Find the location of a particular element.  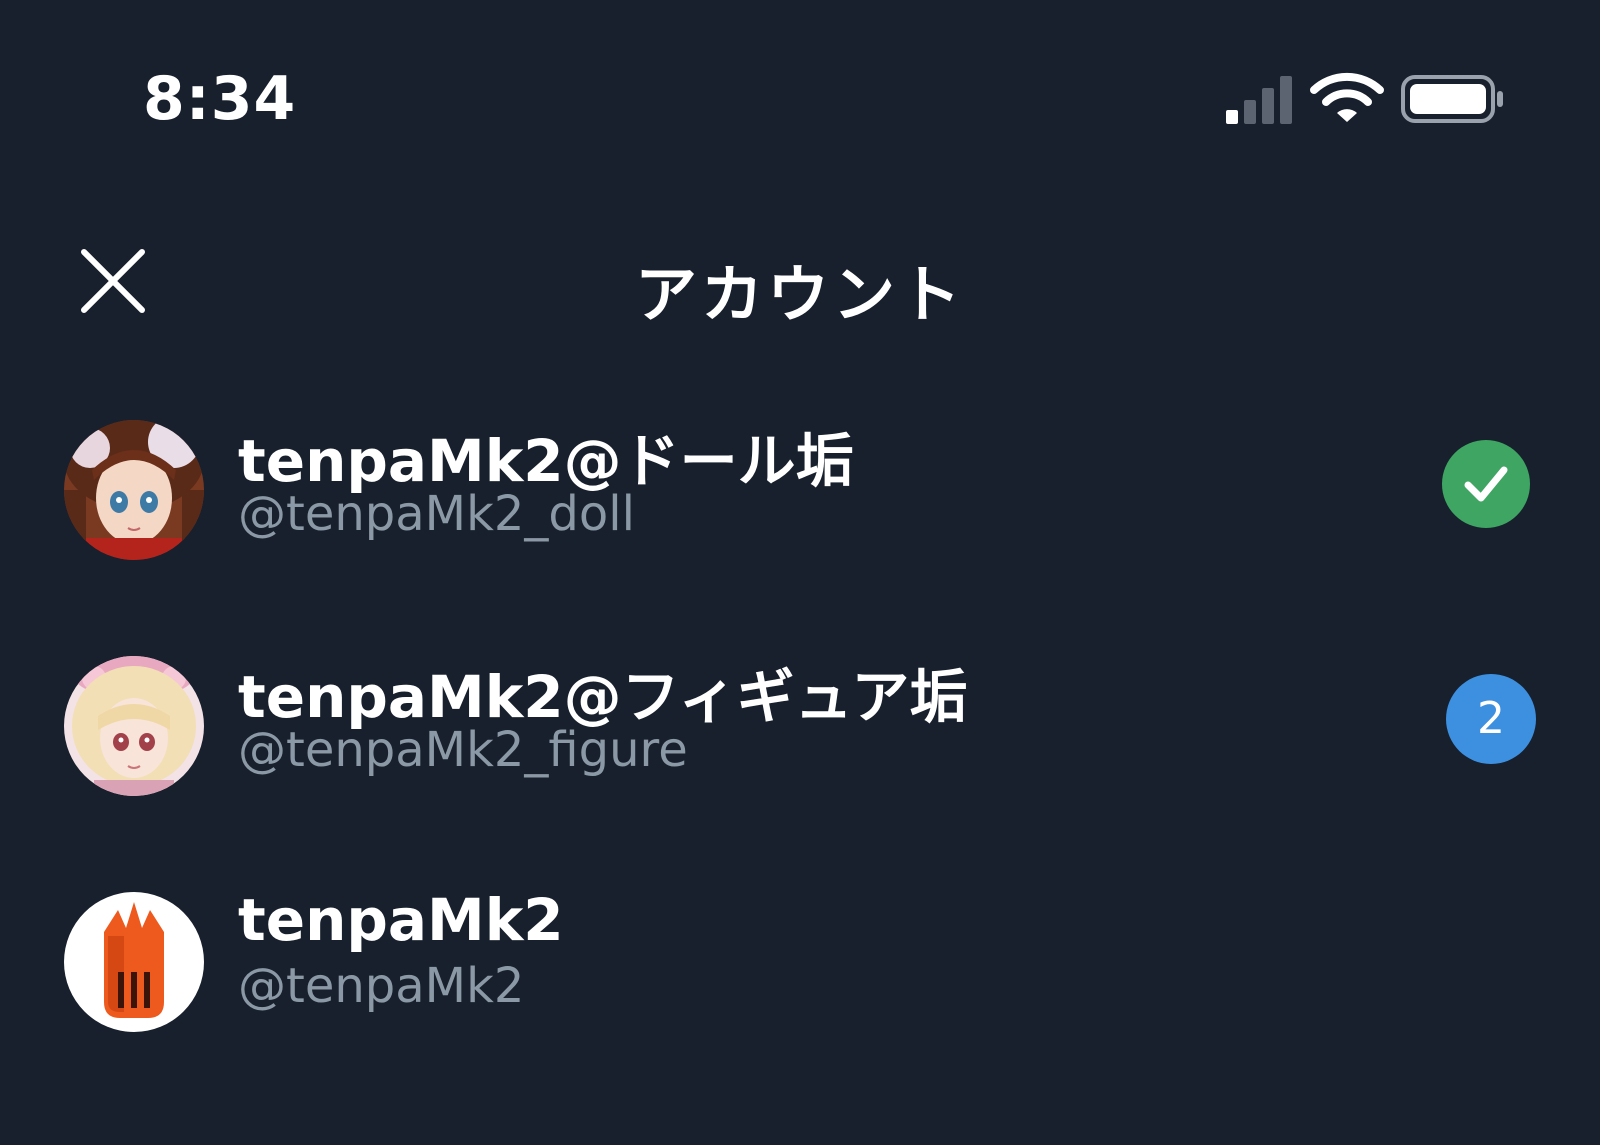

header: アカウント is located at coordinates (800, 280).